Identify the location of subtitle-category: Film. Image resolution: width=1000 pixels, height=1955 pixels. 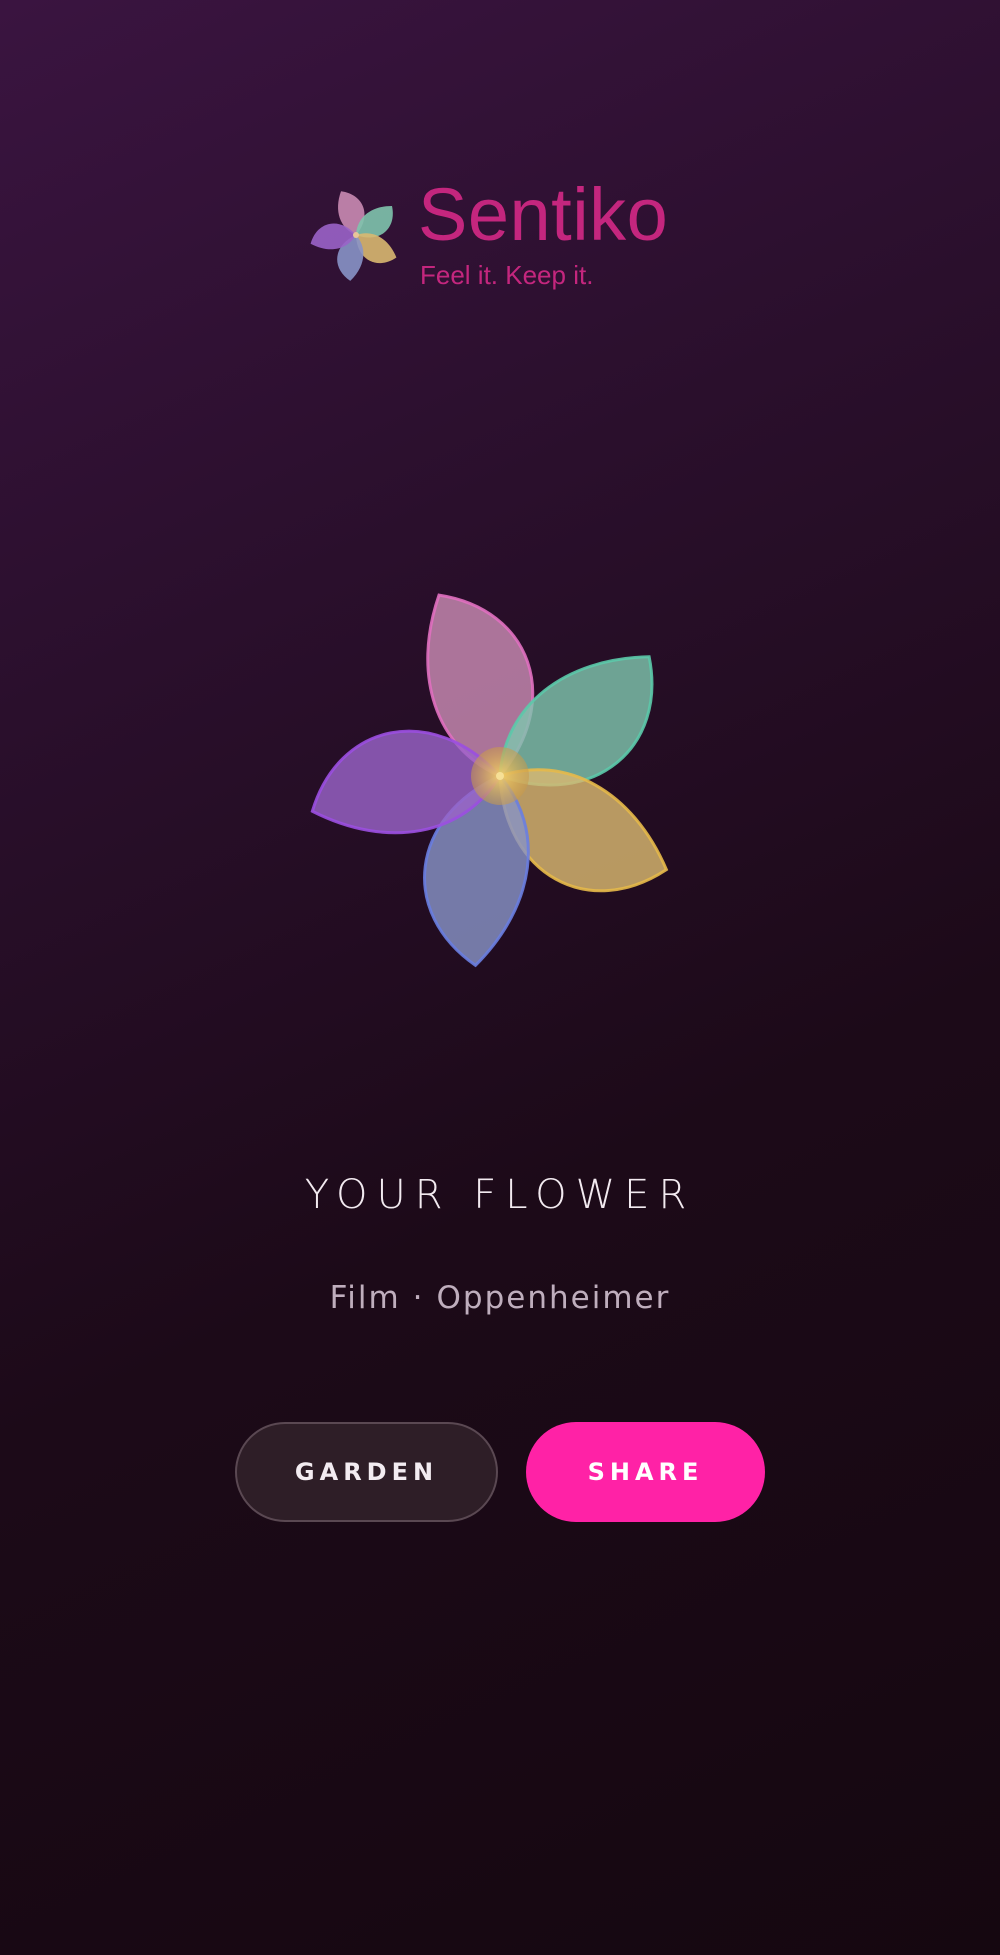
(365, 1298).